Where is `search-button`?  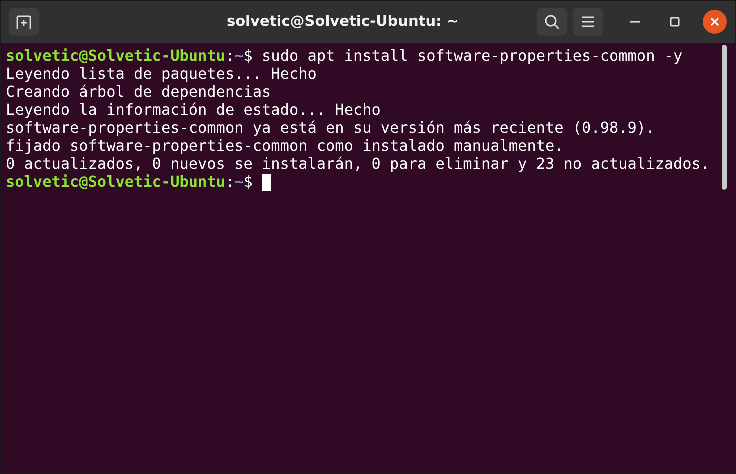 search-button is located at coordinates (552, 22).